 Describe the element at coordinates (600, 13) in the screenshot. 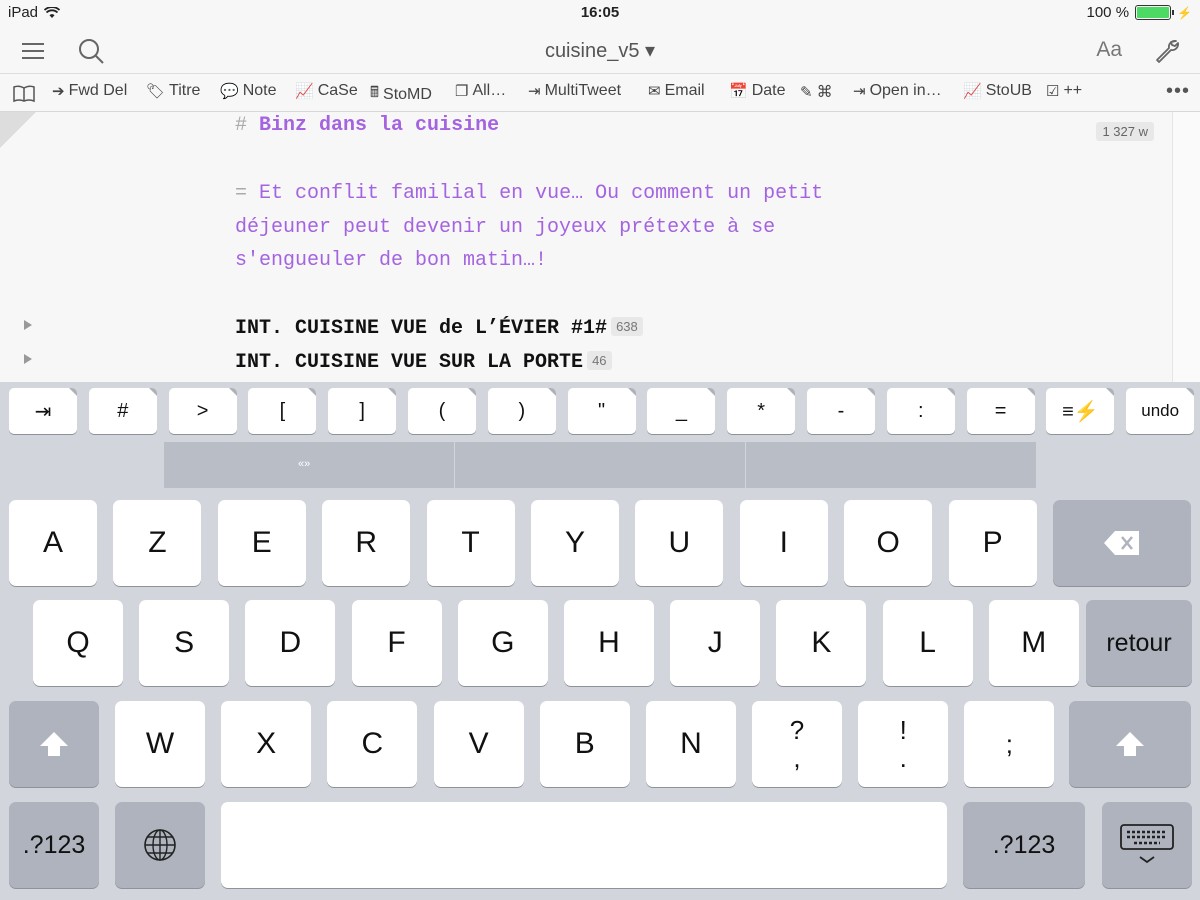

I see `status-bar: iPad 16:05 100 % ⚡` at that location.